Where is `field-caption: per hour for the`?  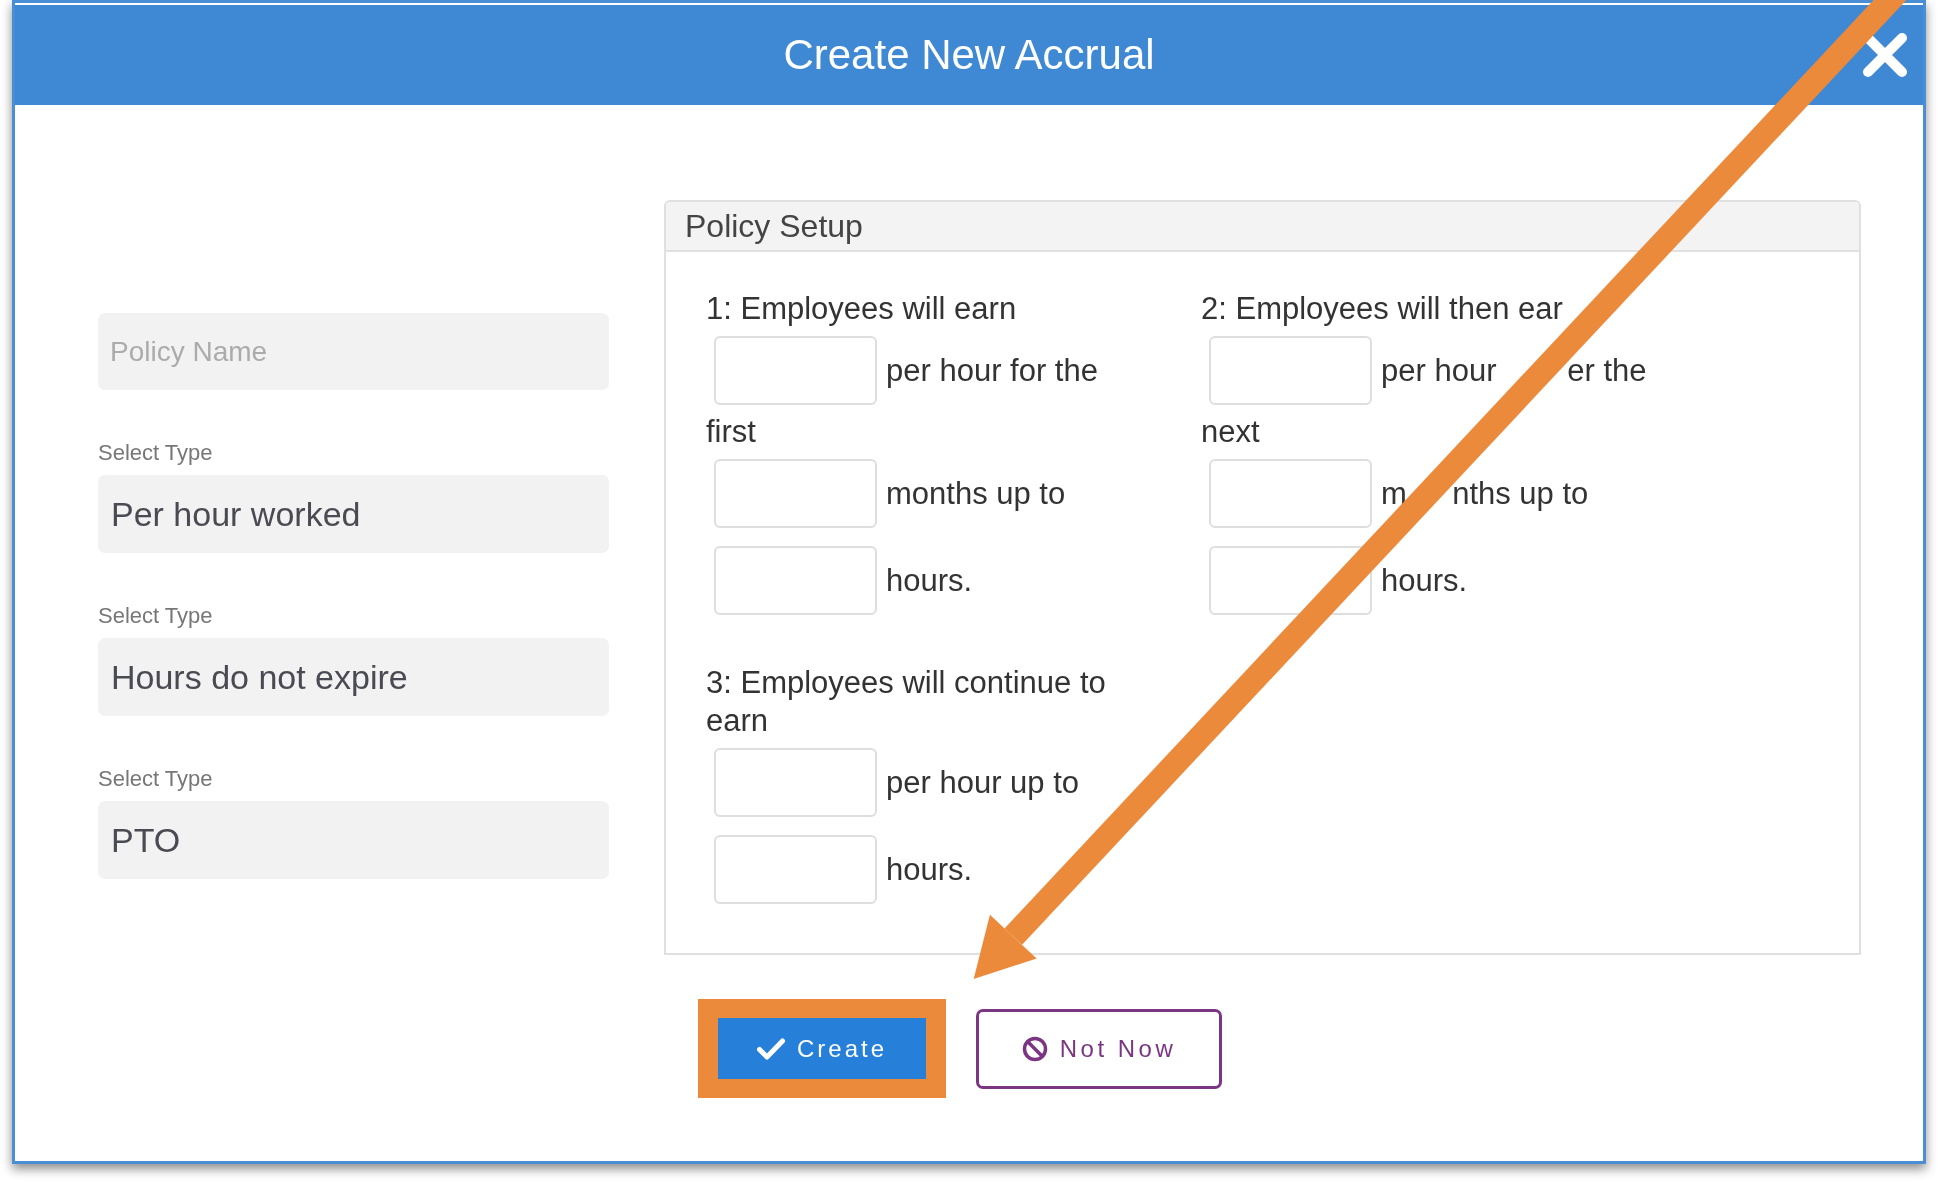
field-caption: per hour for the is located at coordinates (992, 370).